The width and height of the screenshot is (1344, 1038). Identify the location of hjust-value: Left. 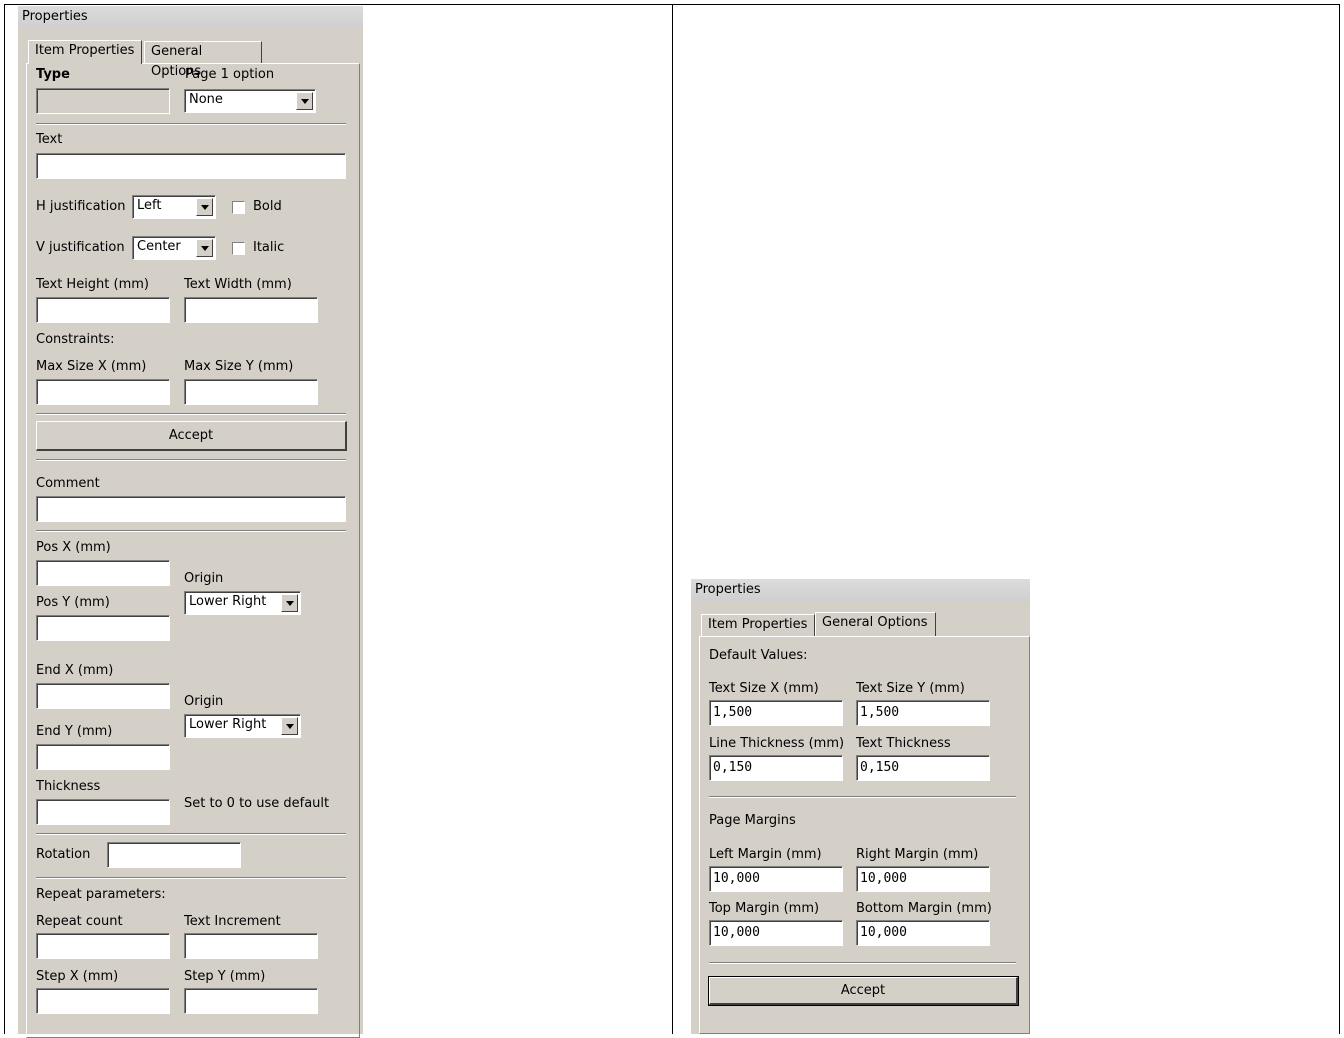
(149, 205).